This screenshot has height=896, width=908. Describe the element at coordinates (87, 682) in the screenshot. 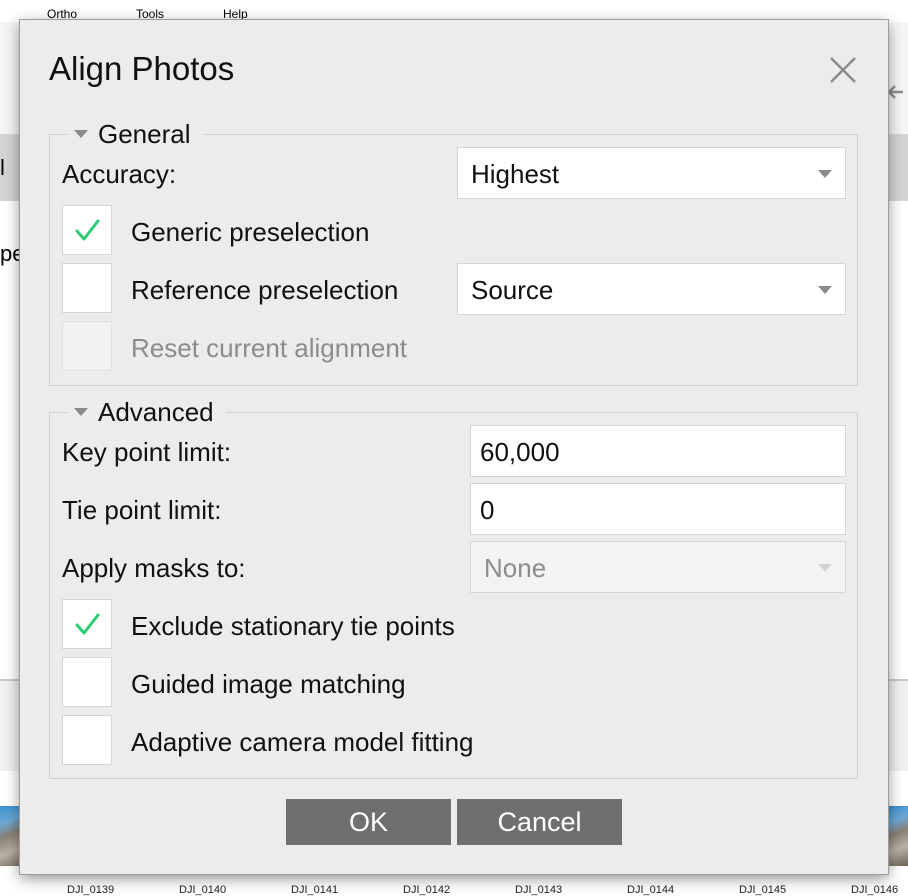

I see `guided-matching-checkbox` at that location.